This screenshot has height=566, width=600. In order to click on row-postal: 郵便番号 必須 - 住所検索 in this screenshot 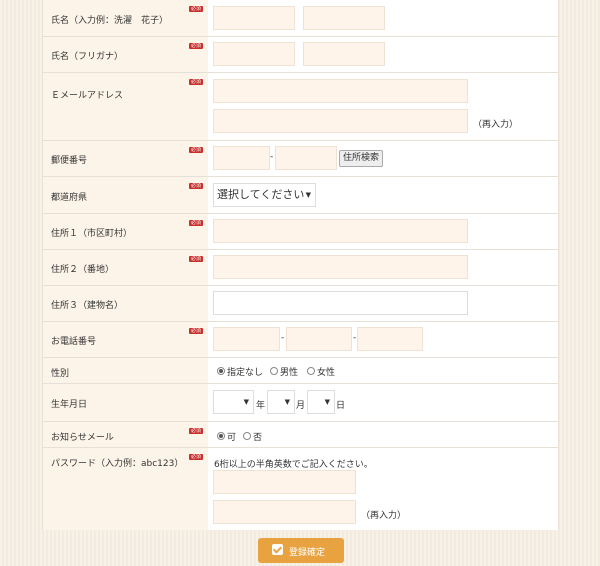, I will do `click(300, 159)`.